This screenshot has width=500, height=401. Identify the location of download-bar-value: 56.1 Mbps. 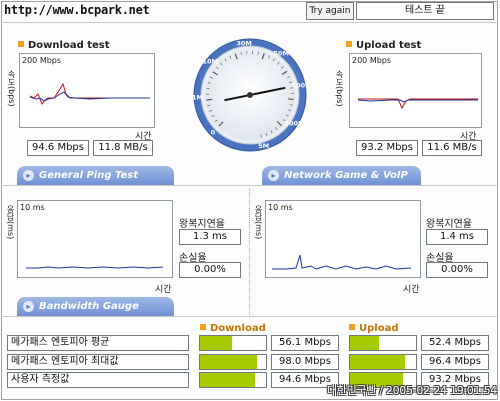
(305, 343).